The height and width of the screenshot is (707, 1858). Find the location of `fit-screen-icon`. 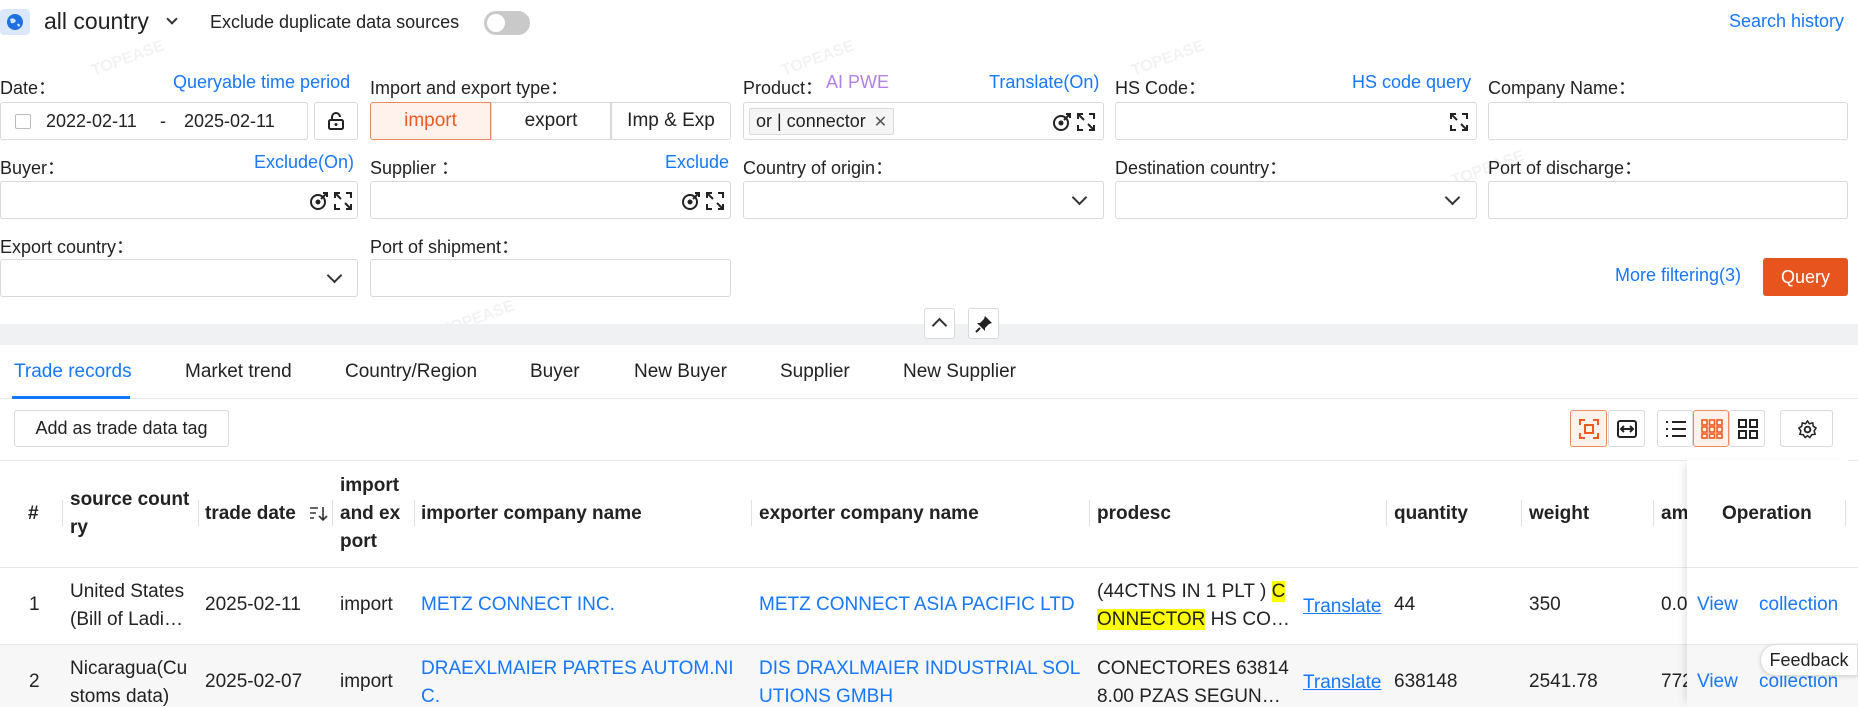

fit-screen-icon is located at coordinates (1589, 429).